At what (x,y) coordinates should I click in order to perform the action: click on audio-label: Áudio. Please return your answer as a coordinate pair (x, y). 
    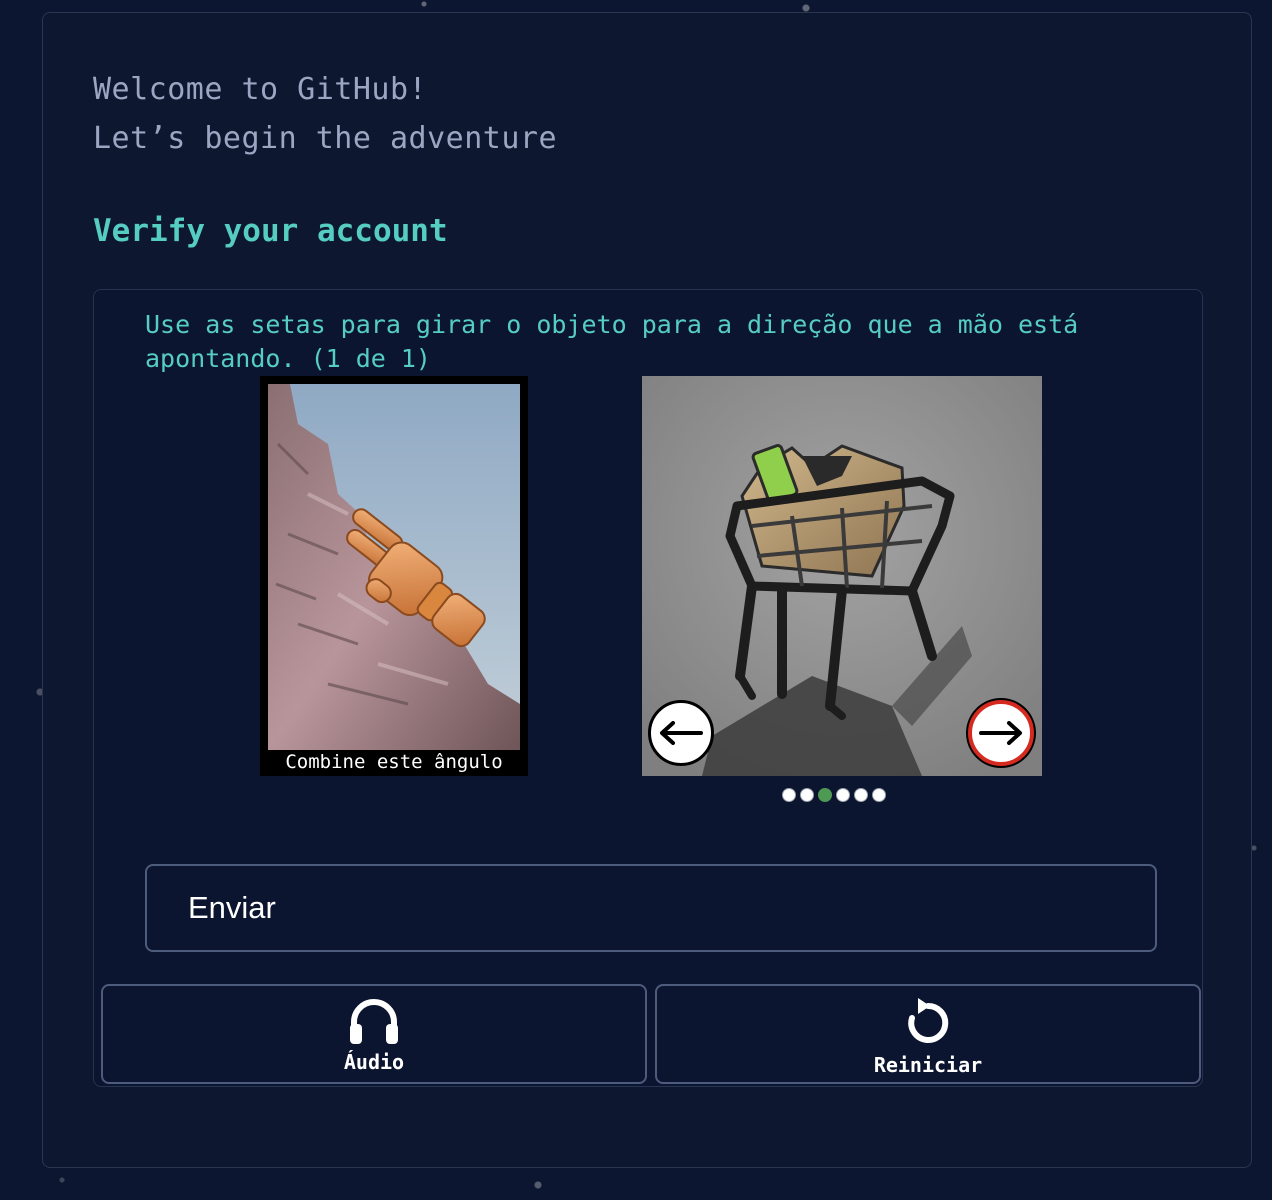
    Looking at the image, I should click on (374, 1062).